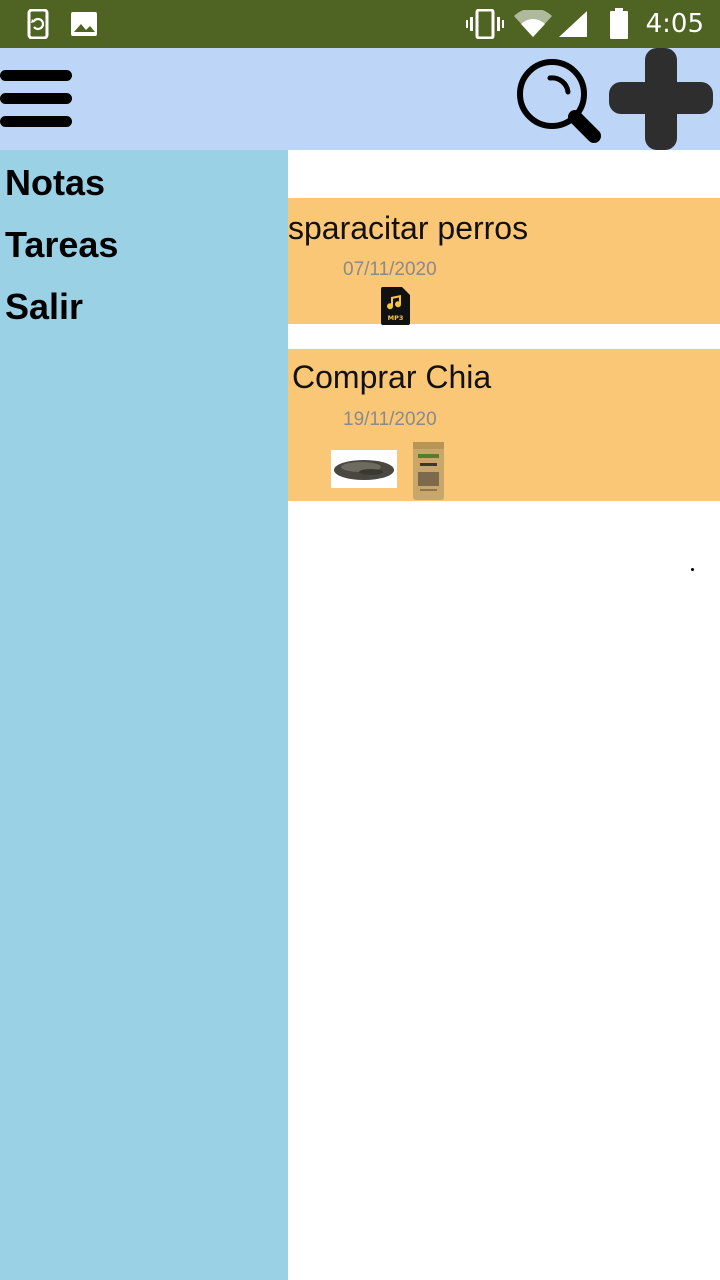  I want to click on status-bar: 4:05, so click(360, 24).